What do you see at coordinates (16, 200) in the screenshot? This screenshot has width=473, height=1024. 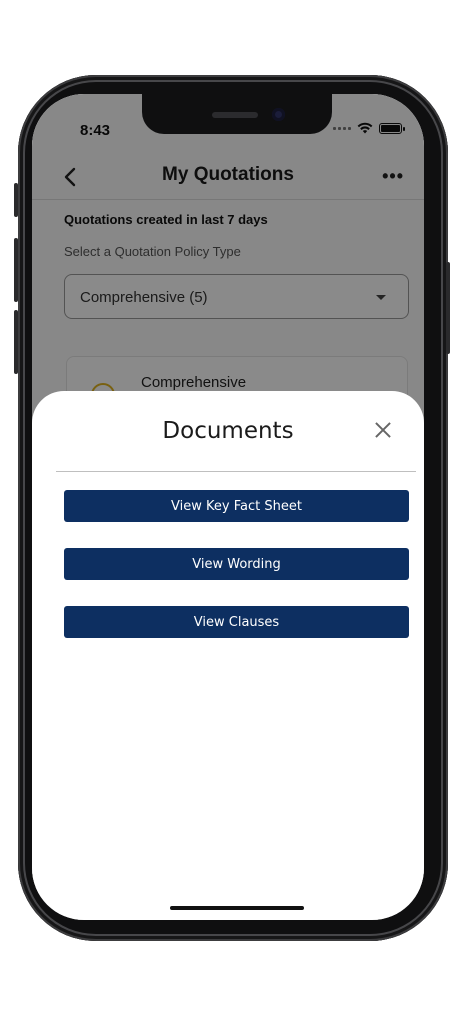 I see `mute-switch` at bounding box center [16, 200].